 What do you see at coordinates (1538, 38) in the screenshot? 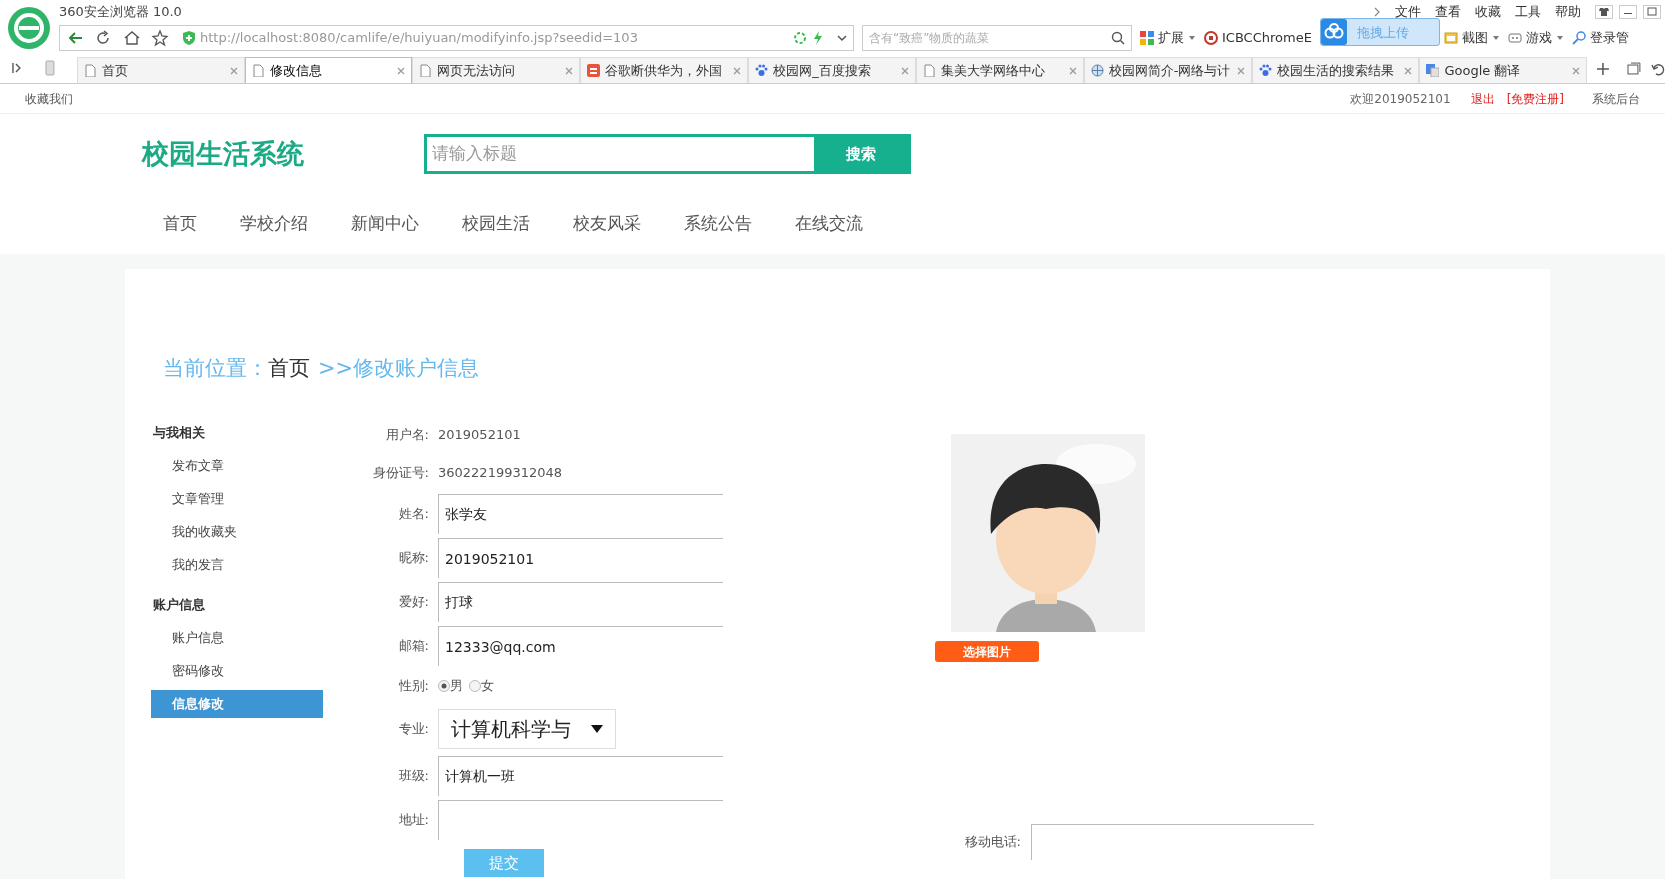
I see `toolbar-button: 游戏` at bounding box center [1538, 38].